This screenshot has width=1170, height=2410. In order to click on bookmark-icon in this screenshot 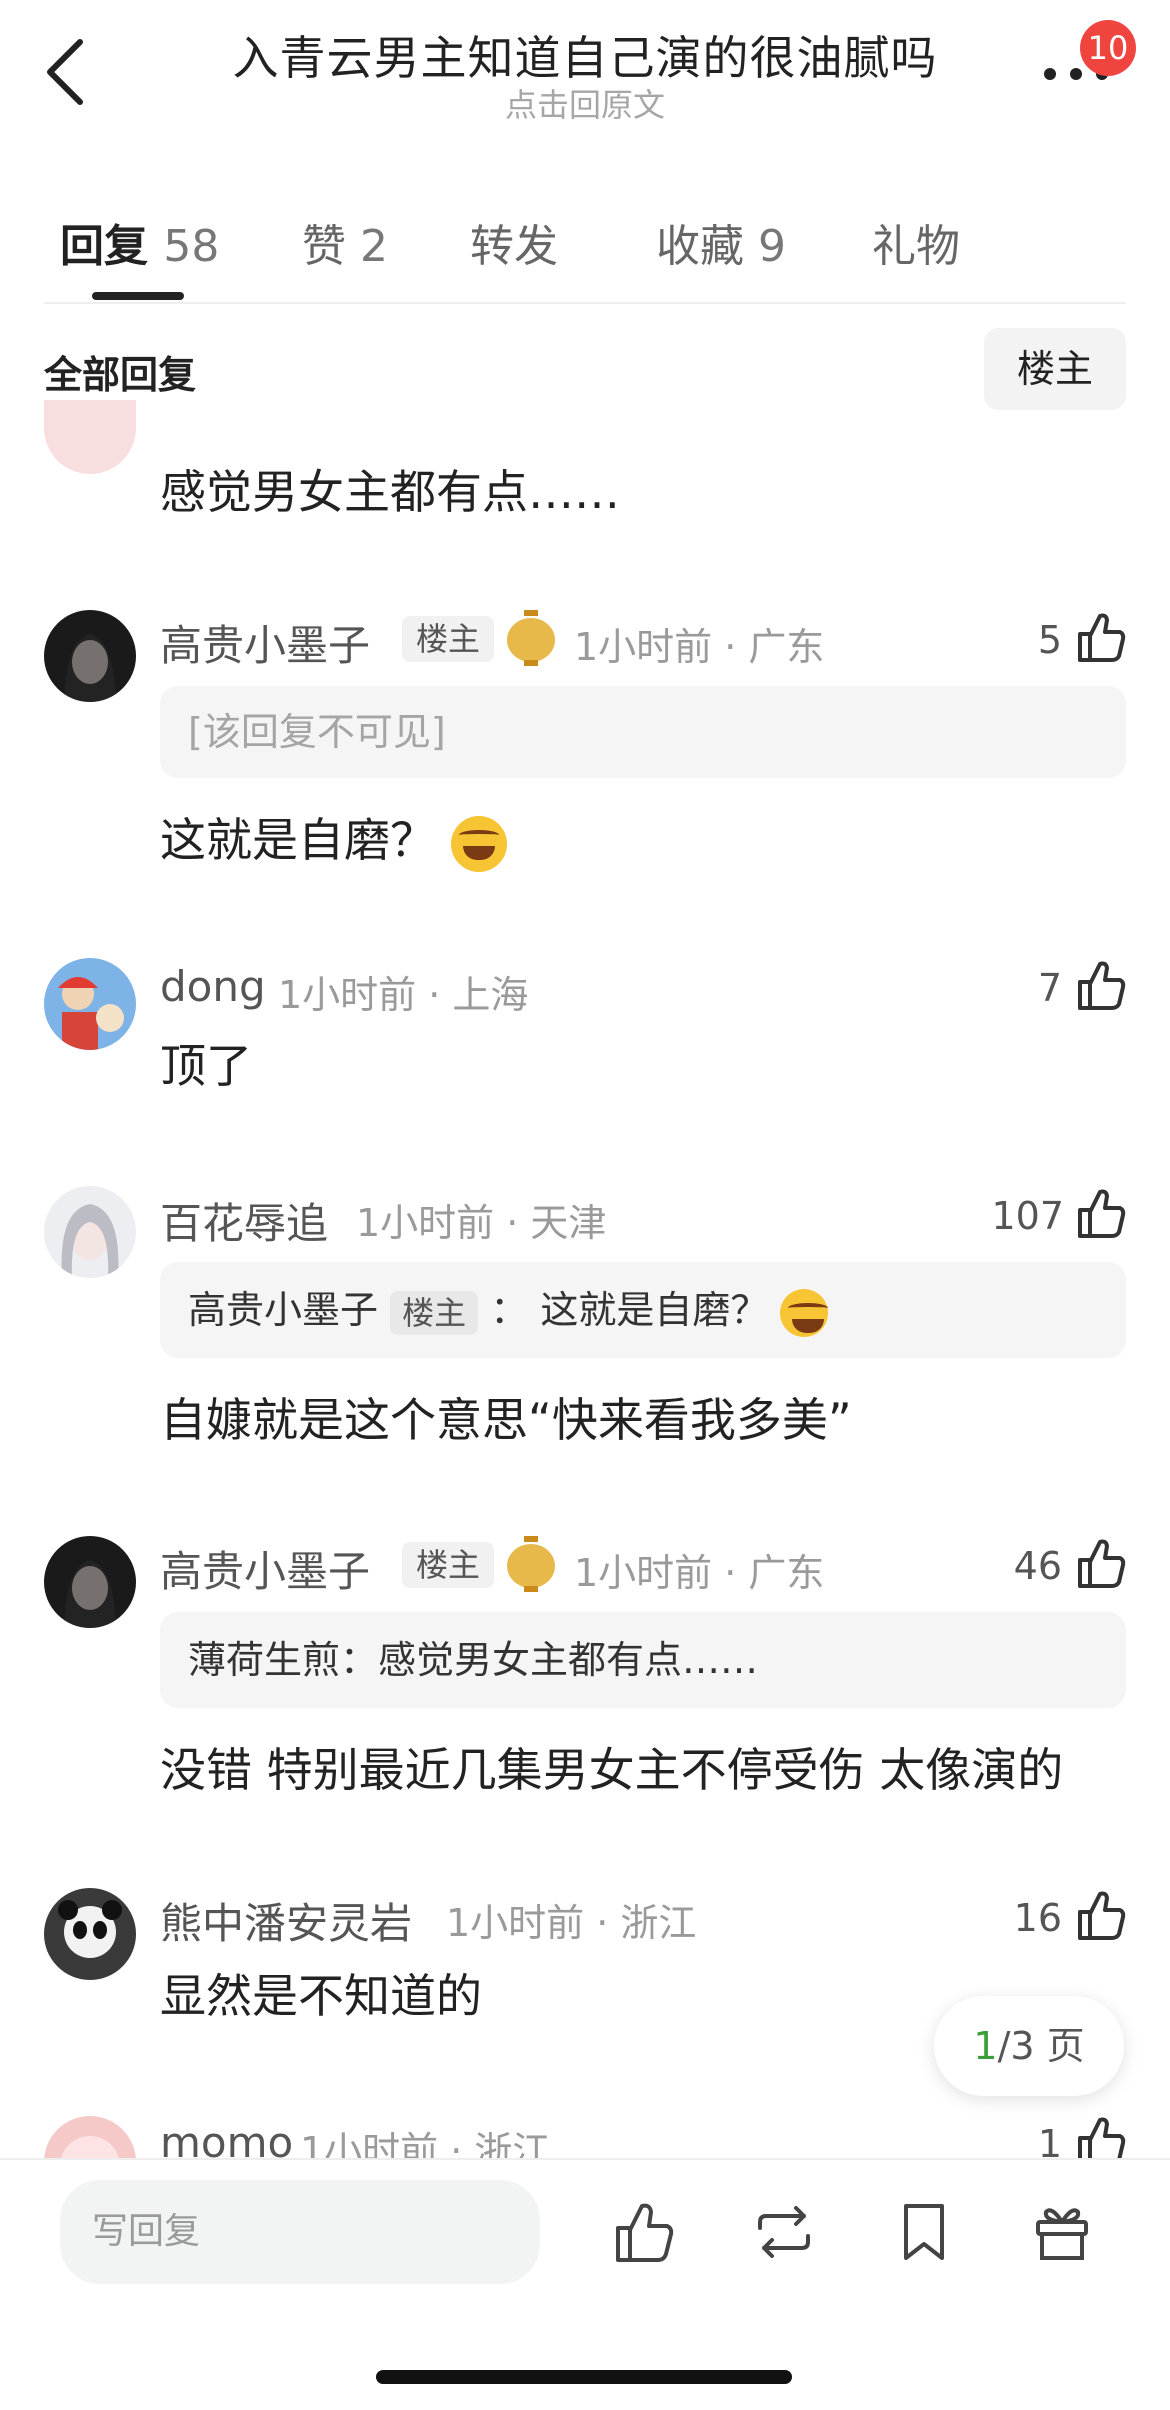, I will do `click(924, 2232)`.